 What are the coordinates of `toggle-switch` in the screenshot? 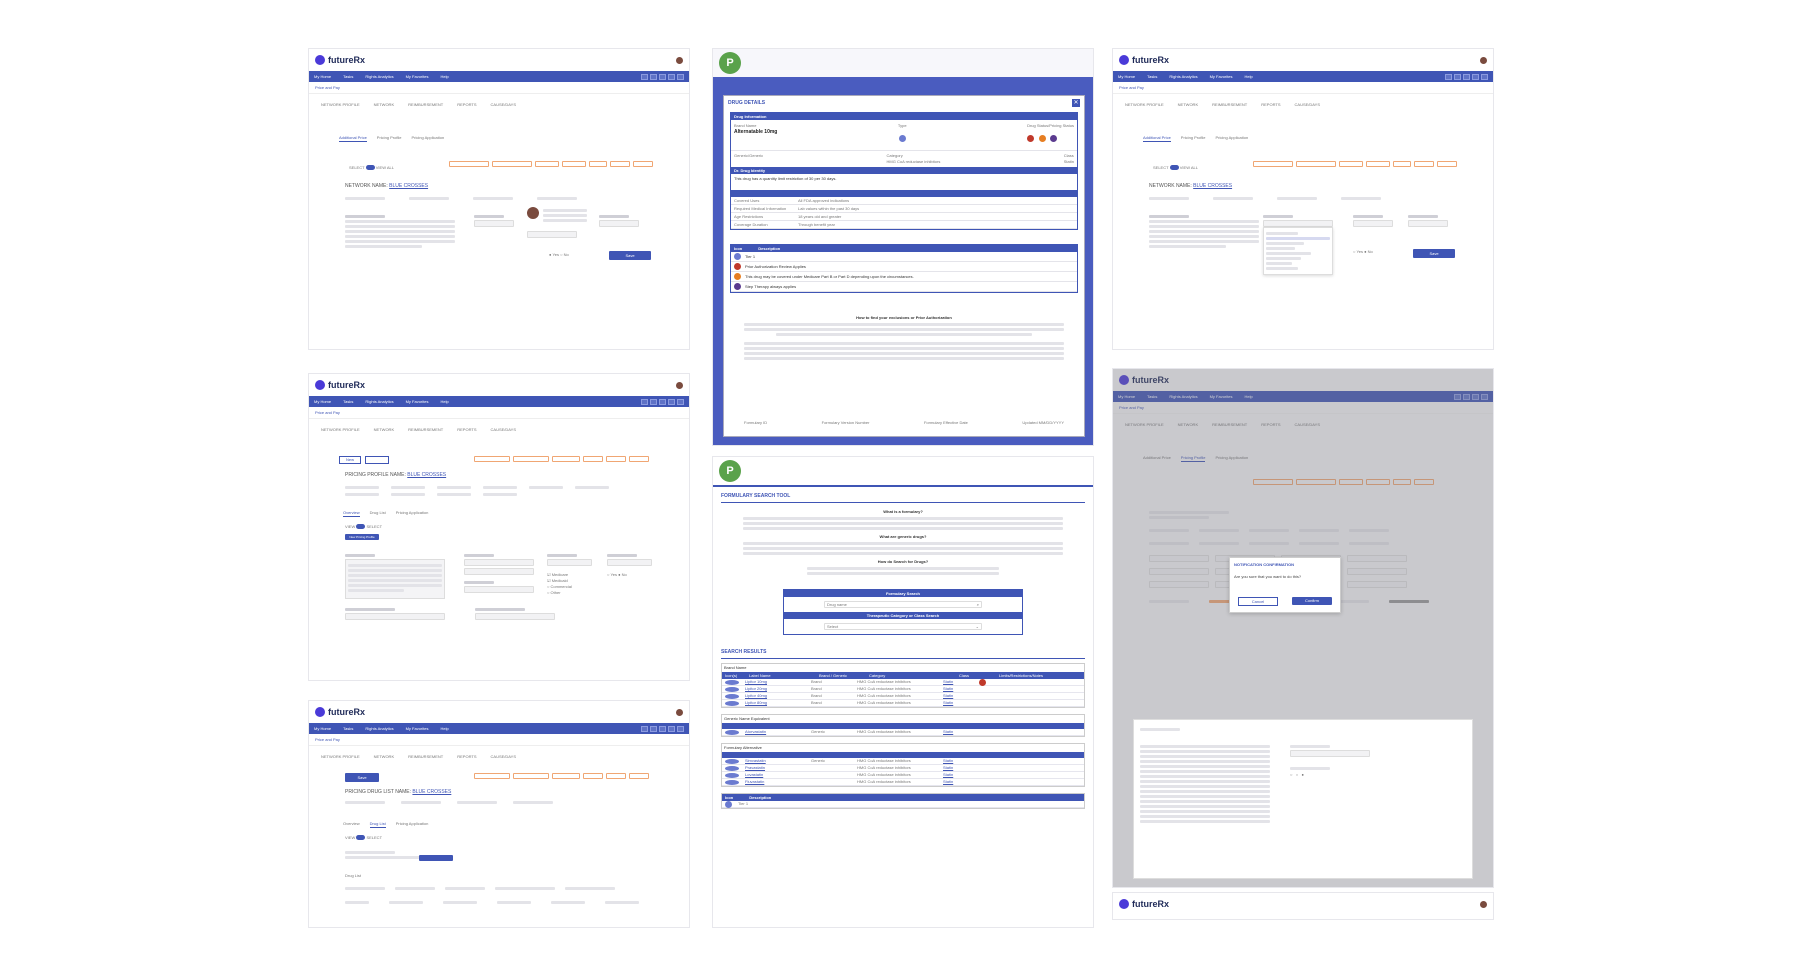 It's located at (370, 168).